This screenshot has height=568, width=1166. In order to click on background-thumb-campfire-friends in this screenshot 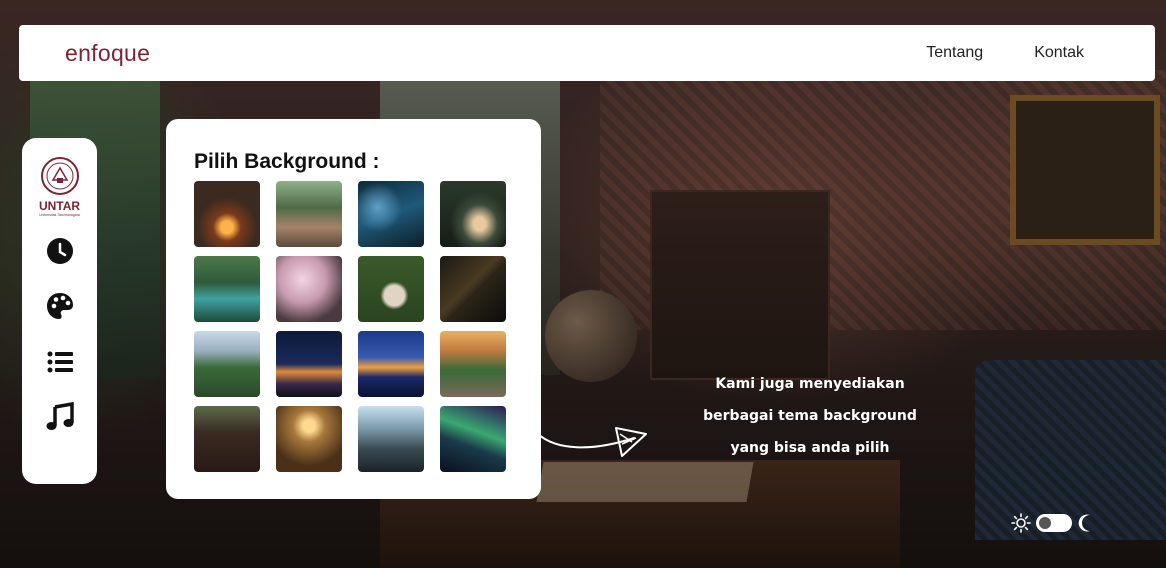, I will do `click(309, 214)`.